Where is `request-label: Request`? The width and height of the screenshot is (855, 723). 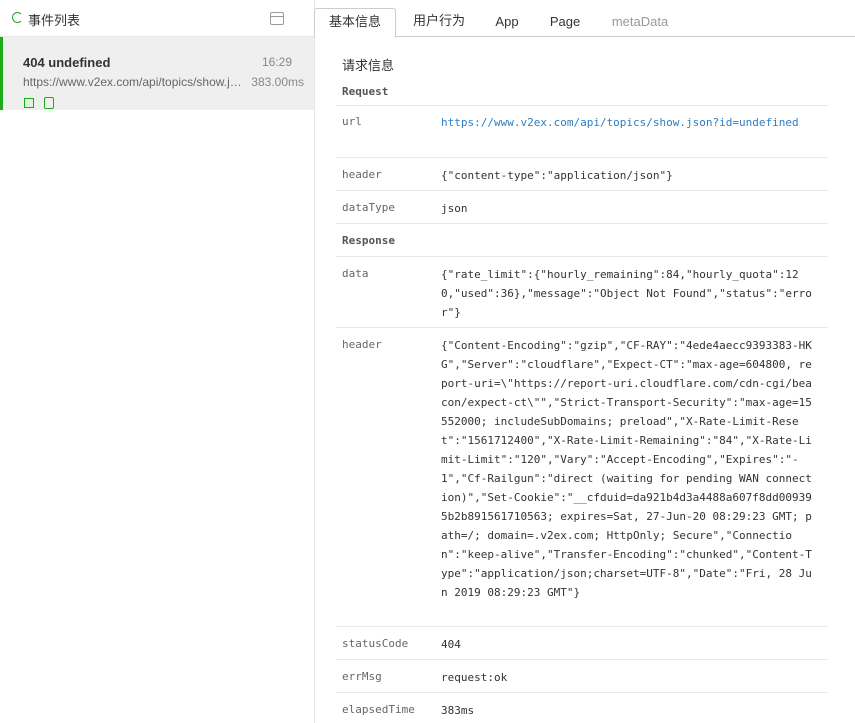 request-label: Request is located at coordinates (365, 91).